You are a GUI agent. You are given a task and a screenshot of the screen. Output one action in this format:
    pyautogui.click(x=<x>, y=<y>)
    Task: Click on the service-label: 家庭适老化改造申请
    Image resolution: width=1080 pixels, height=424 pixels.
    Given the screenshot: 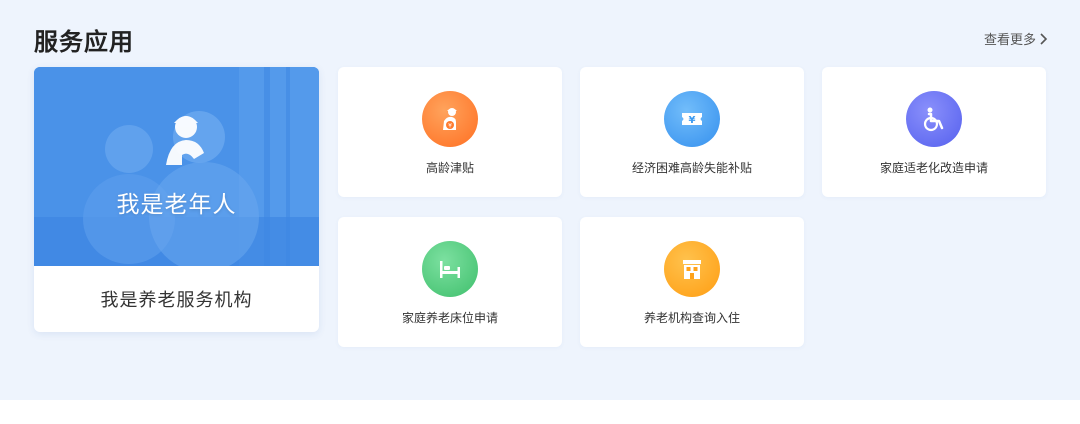 What is the action you would take?
    pyautogui.click(x=933, y=168)
    